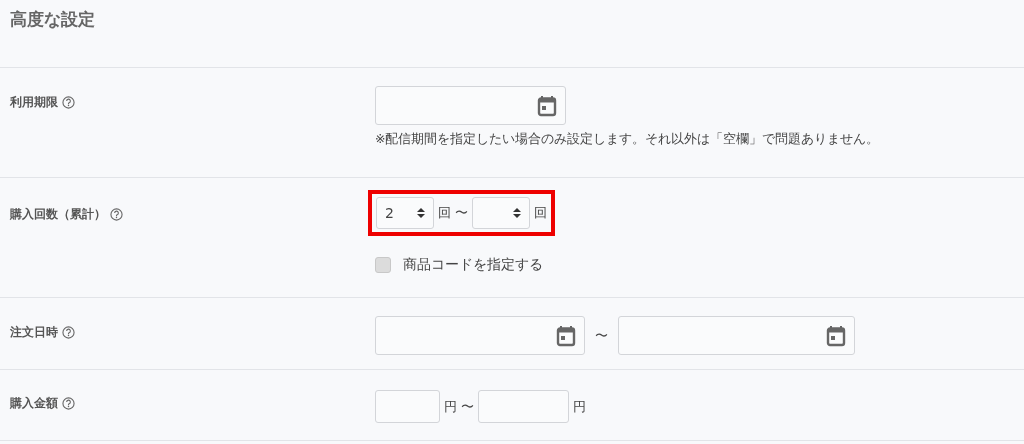 This screenshot has height=444, width=1024. What do you see at coordinates (473, 265) in the screenshot?
I see `checkbox-label: 商品コードを指定する` at bounding box center [473, 265].